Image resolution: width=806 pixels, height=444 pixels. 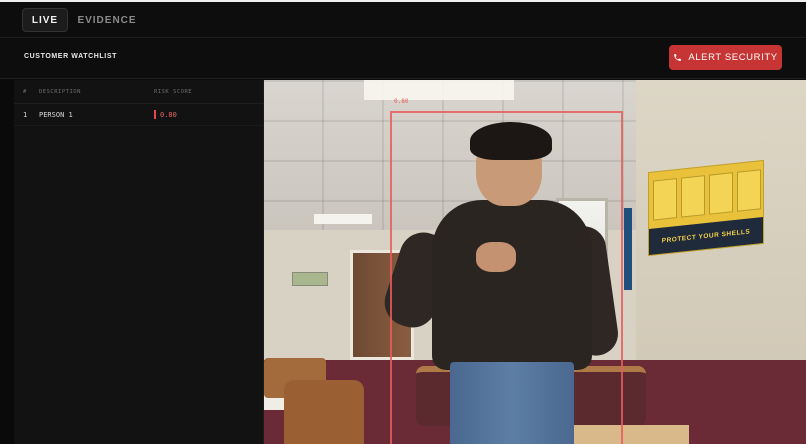 I want to click on tab-evidence: EVIDENCE, so click(x=107, y=20).